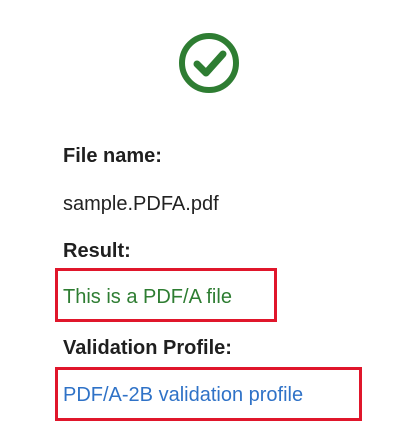  I want to click on file-name-value: sample.PDFA.pdf, so click(141, 204).